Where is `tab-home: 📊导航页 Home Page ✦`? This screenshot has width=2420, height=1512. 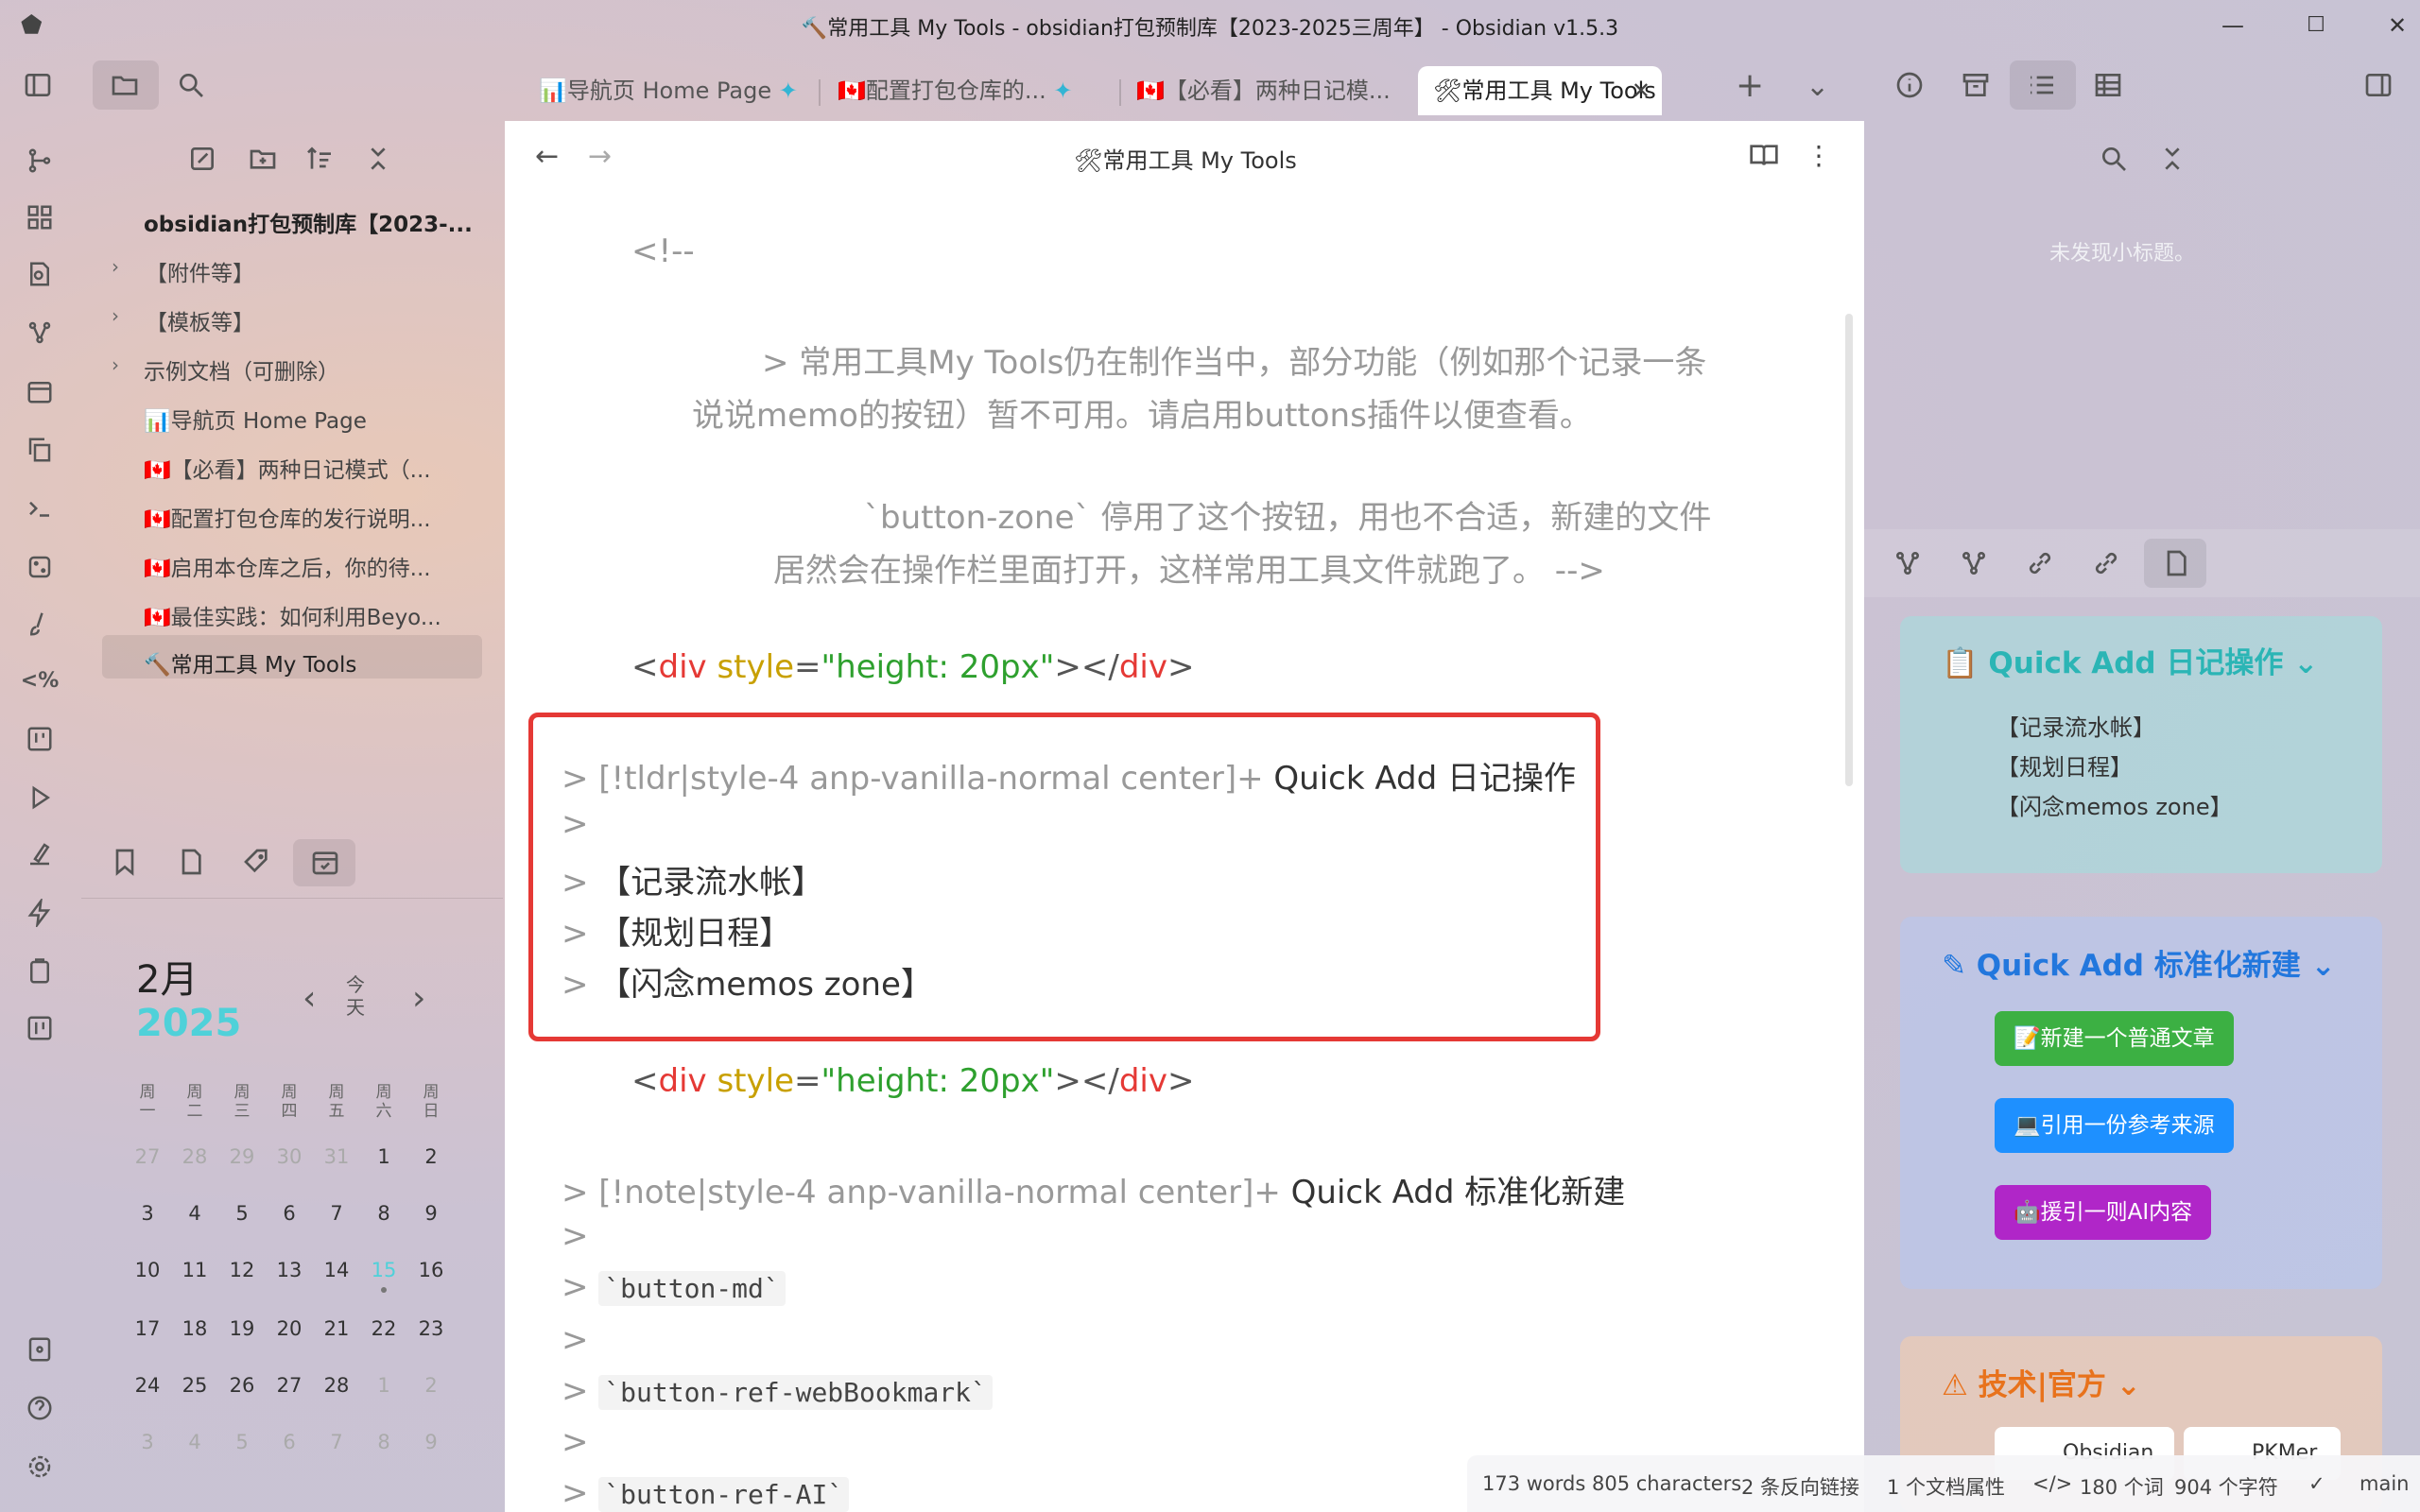
tab-home: 📊导航页 Home Page ✦ is located at coordinates (668, 96).